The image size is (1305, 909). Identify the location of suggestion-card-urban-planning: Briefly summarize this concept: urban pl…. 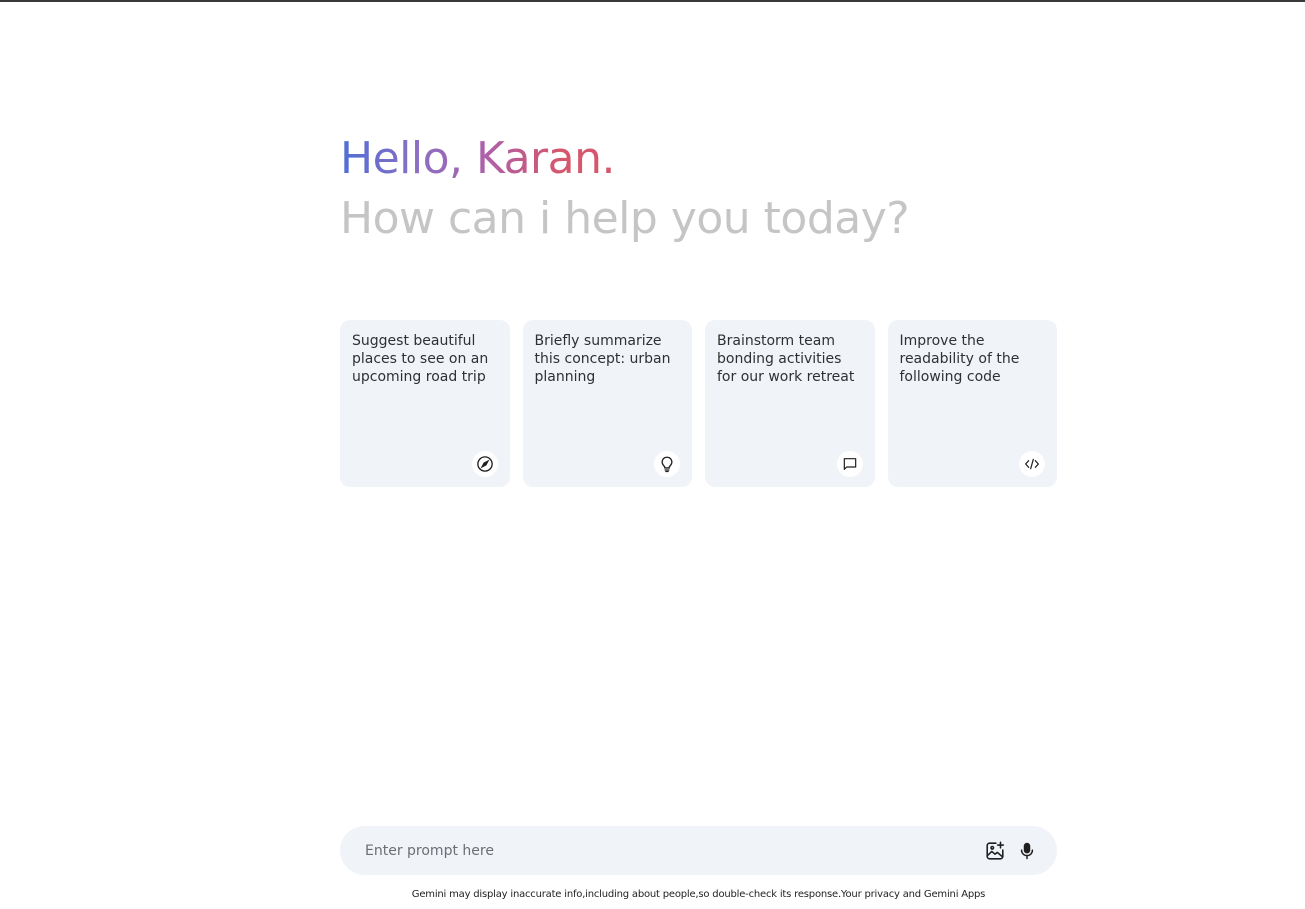
(607, 403).